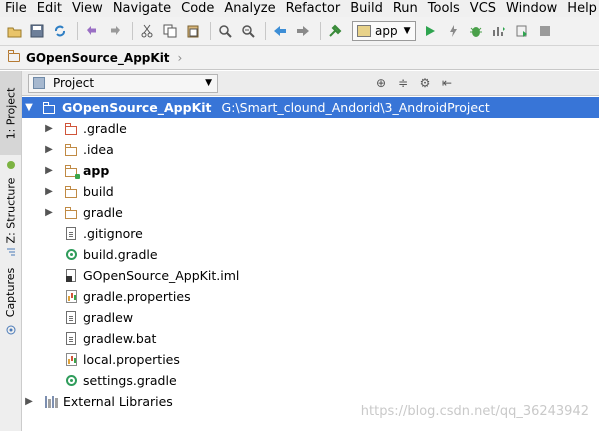 The image size is (599, 431). What do you see at coordinates (249, 8) in the screenshot?
I see `menu-analyze: Analyze` at bounding box center [249, 8].